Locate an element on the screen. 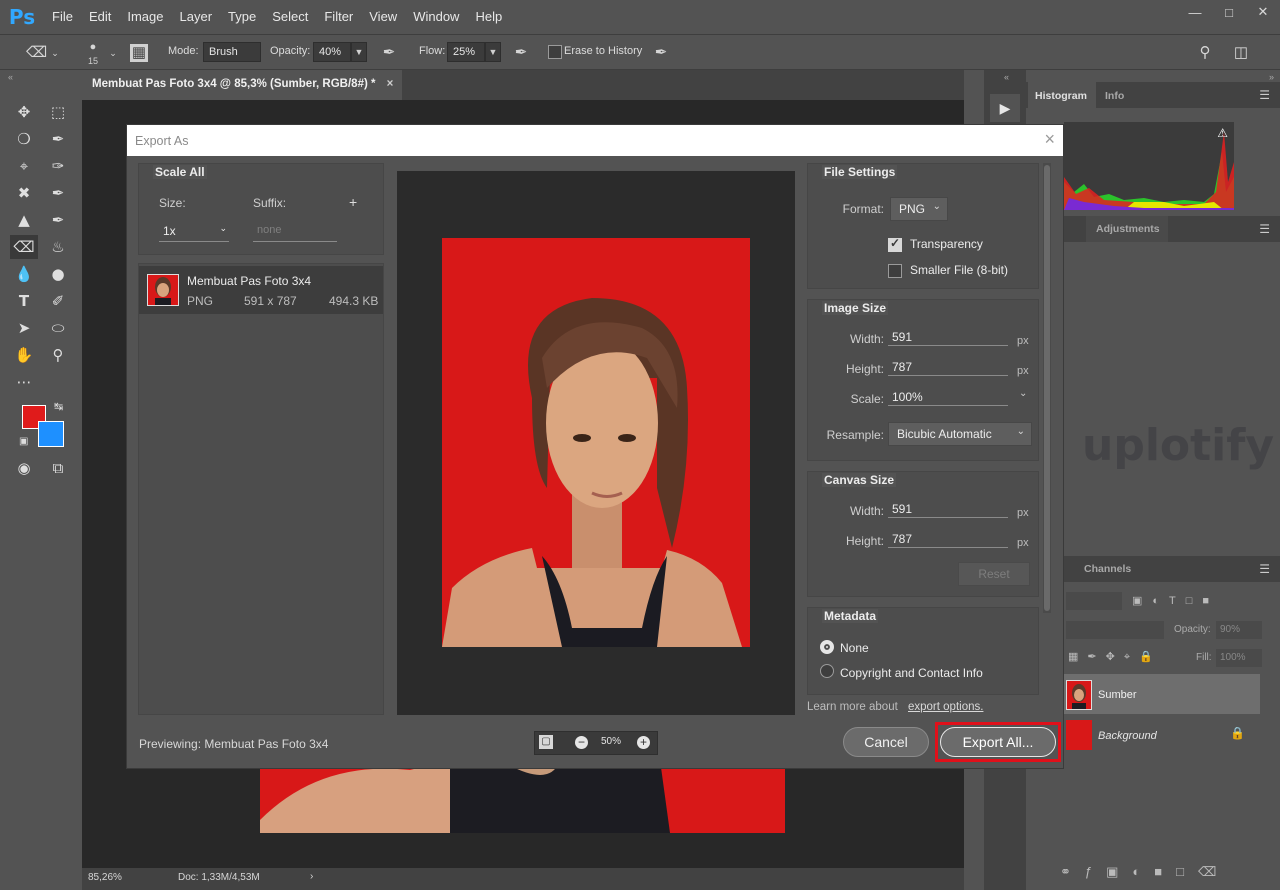  swap-colors-icon: ↹ is located at coordinates (58, 406).